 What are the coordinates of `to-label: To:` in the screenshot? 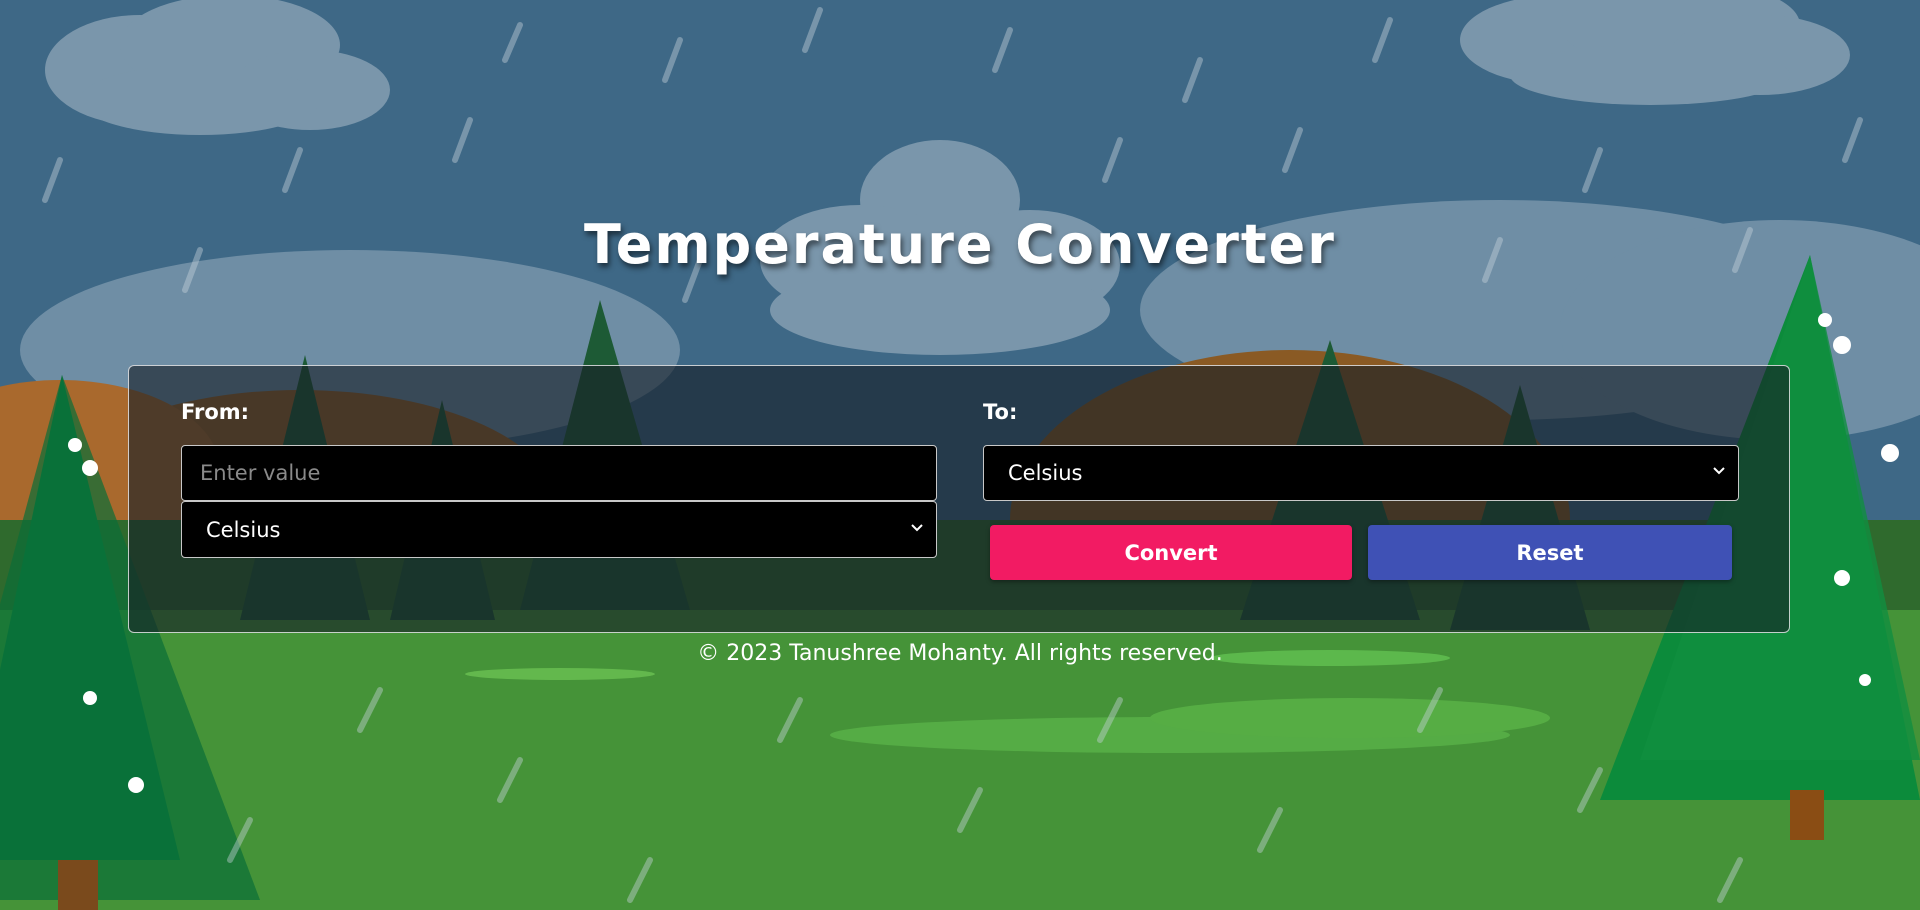 It's located at (1000, 412).